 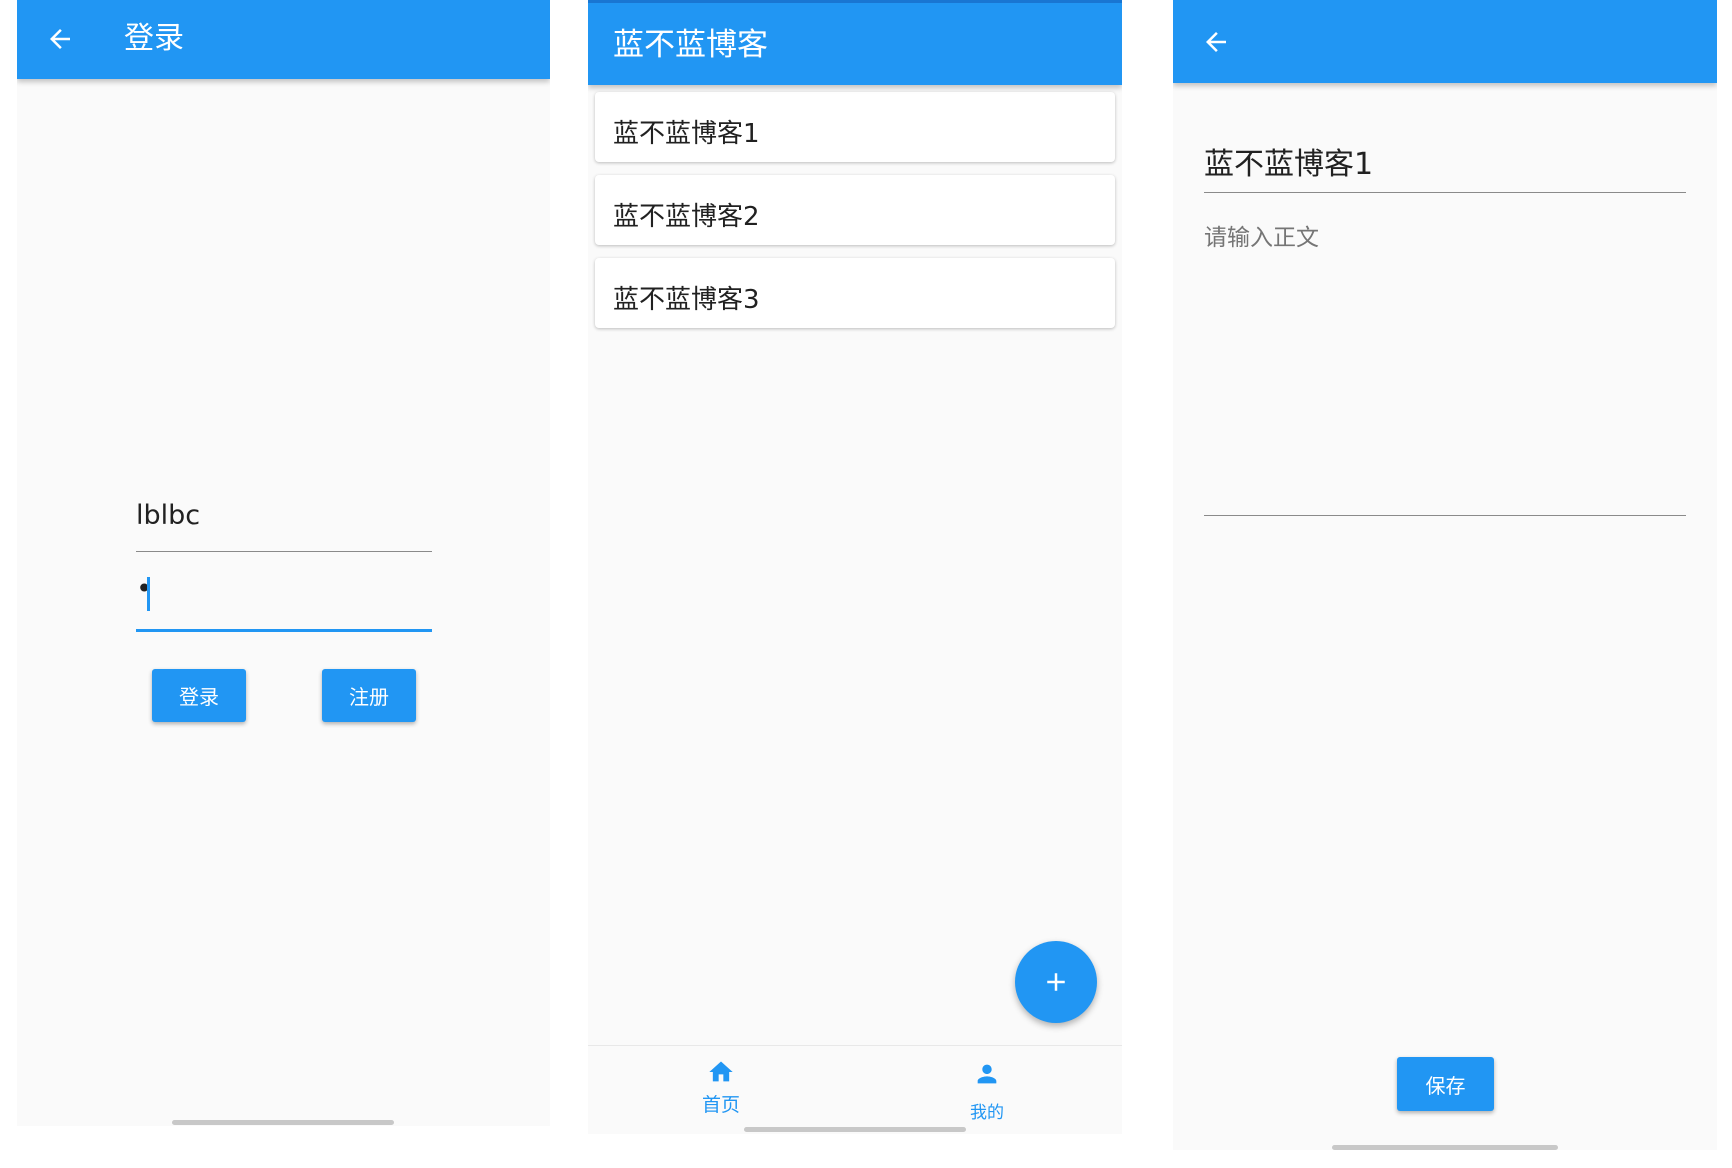 What do you see at coordinates (1445, 1084) in the screenshot?
I see `save-button: 保存` at bounding box center [1445, 1084].